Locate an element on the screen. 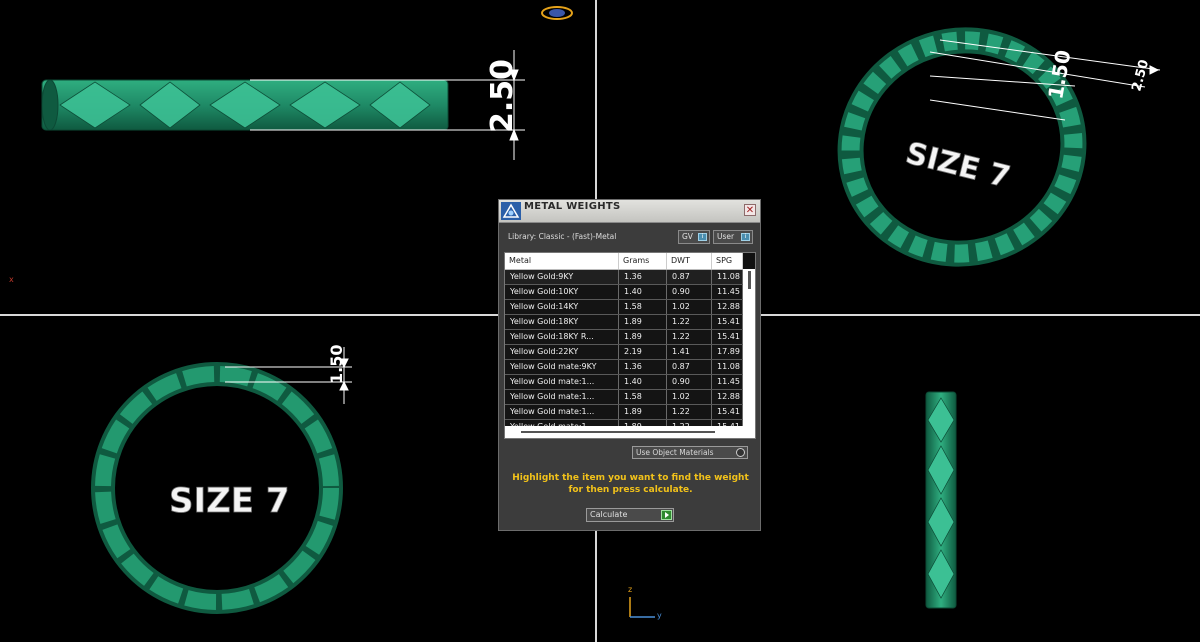 The height and width of the screenshot is (642, 1200). table-row: Yellow Gold:14KY 1.58 1.02 12.88 is located at coordinates (624, 307).